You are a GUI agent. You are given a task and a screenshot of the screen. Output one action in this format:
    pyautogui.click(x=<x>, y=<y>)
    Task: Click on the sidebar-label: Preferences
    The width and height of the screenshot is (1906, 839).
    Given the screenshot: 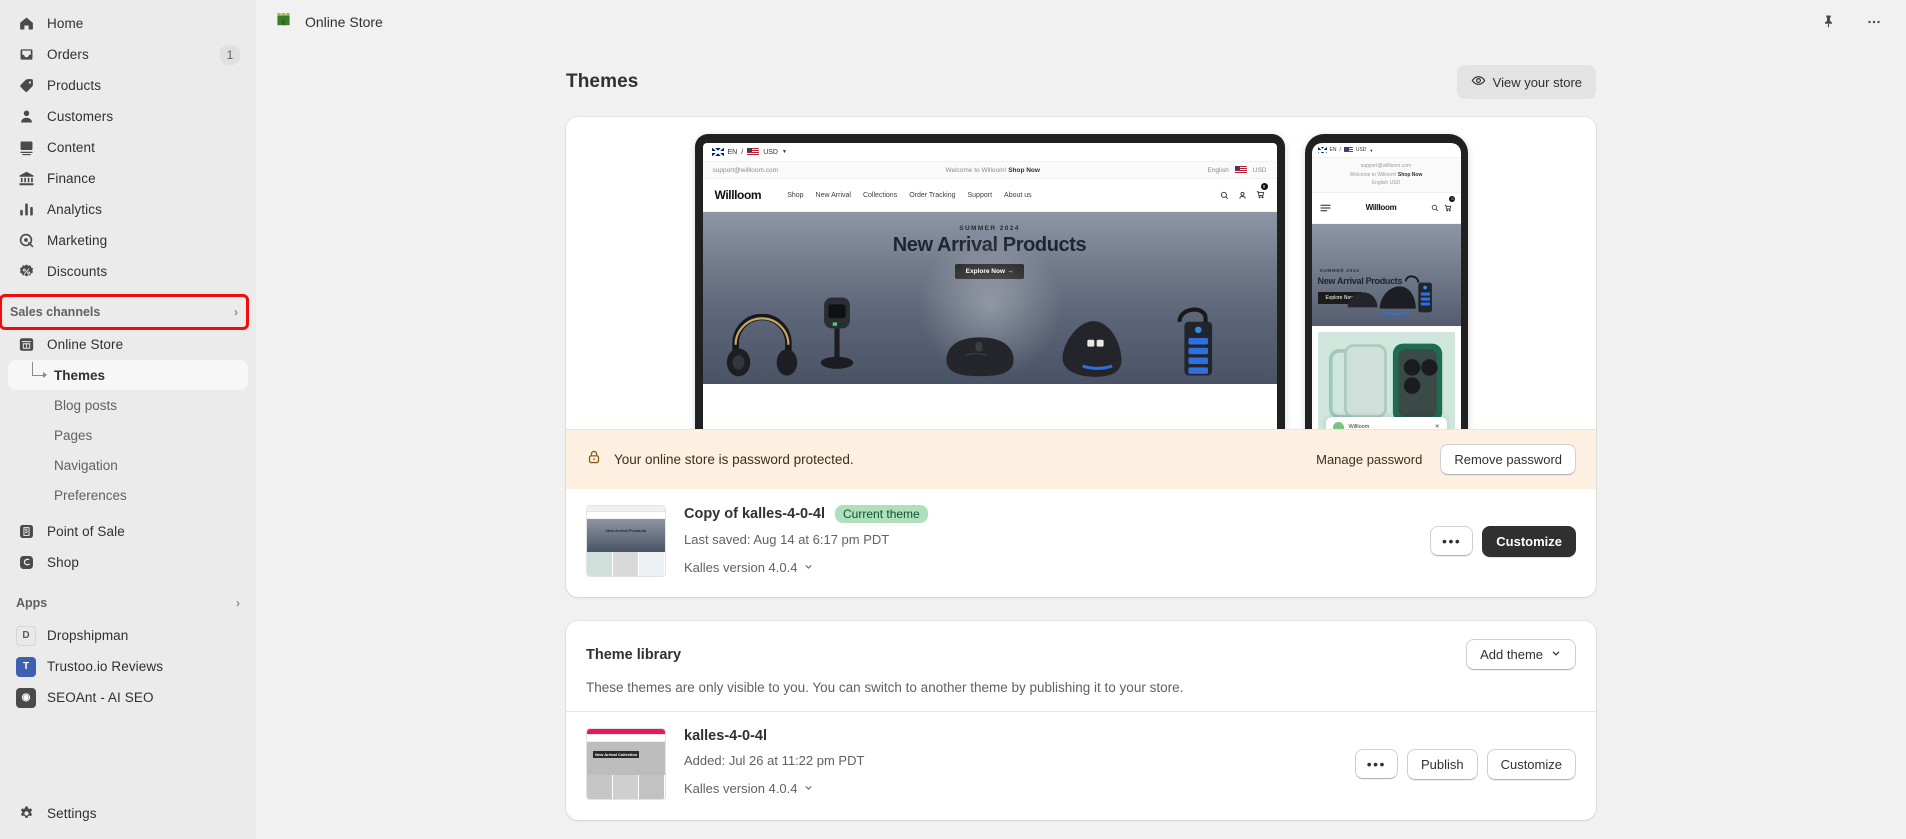 What is the action you would take?
    pyautogui.click(x=90, y=495)
    